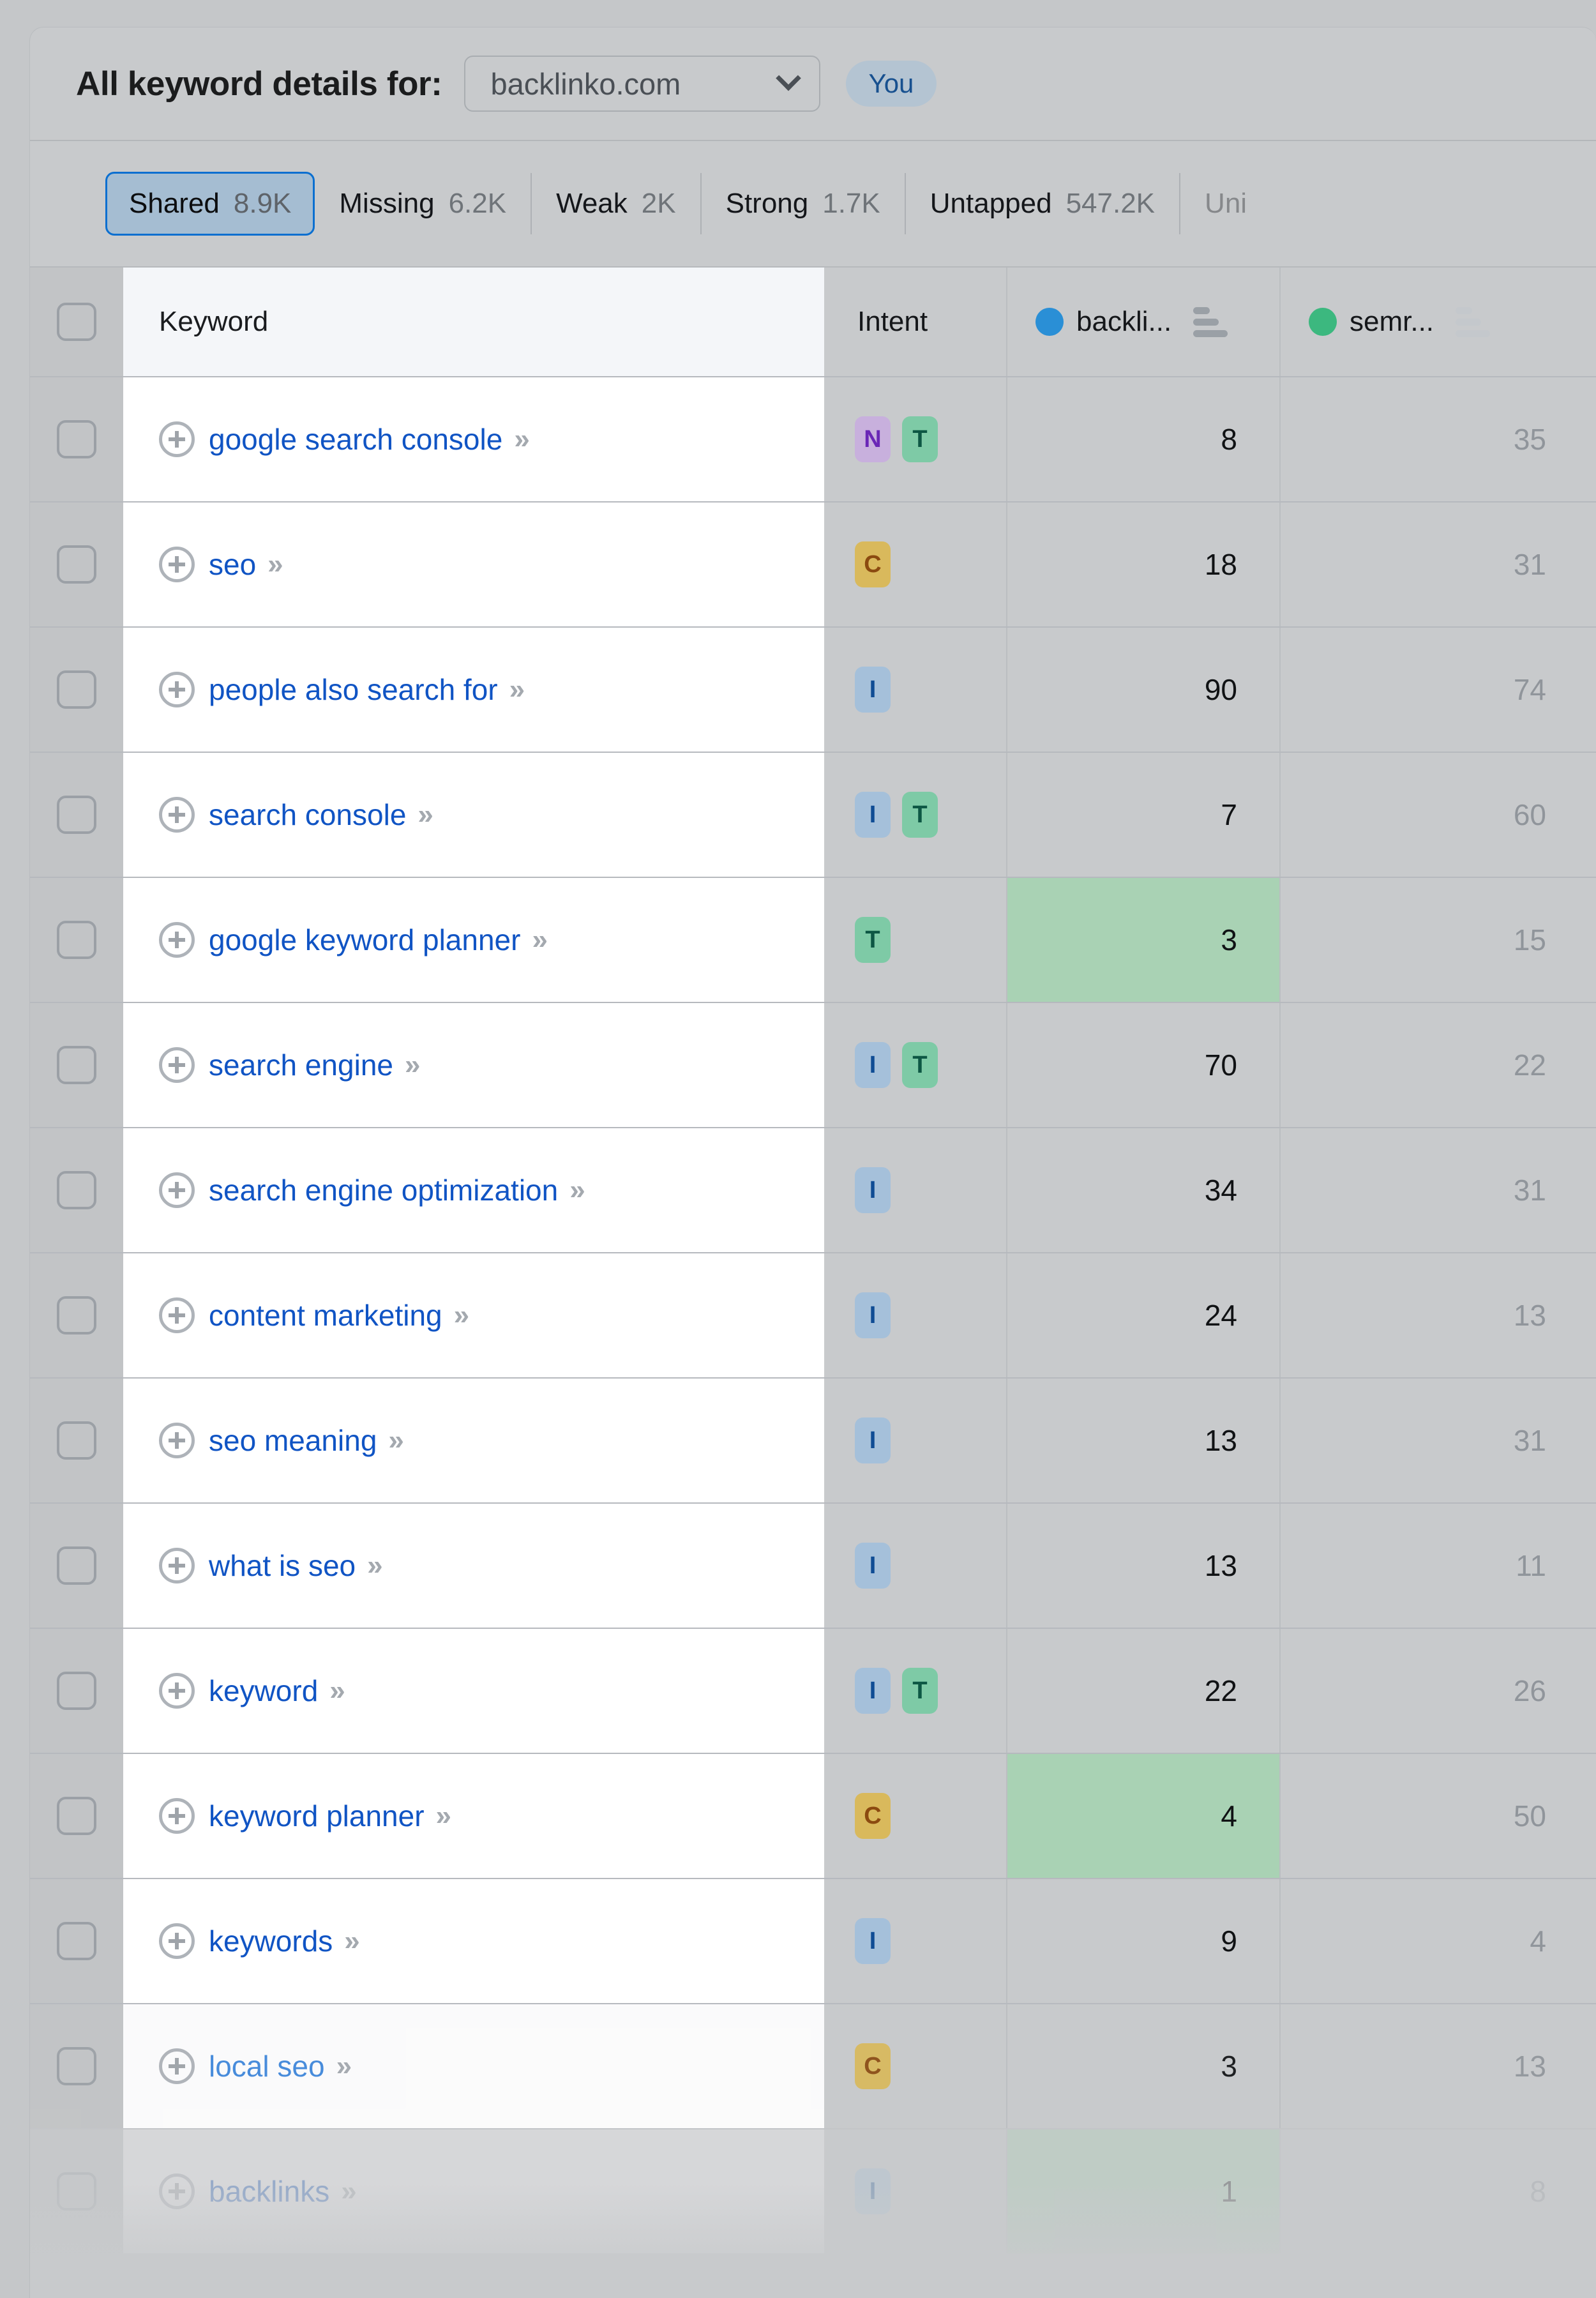  I want to click on select-all-checkbox, so click(76, 322).